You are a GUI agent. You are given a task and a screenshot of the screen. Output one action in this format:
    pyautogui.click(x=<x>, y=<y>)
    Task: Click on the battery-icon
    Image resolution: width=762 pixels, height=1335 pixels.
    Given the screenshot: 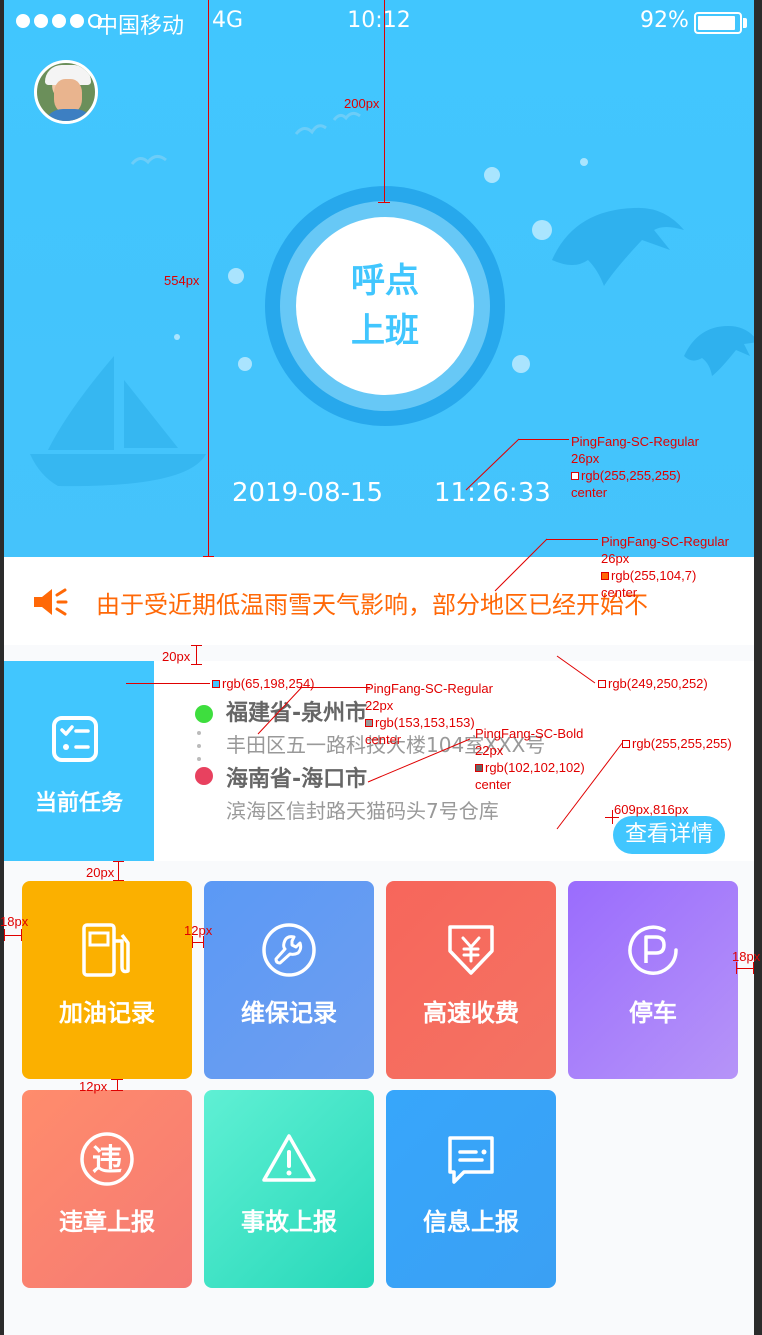 What is the action you would take?
    pyautogui.click(x=718, y=23)
    